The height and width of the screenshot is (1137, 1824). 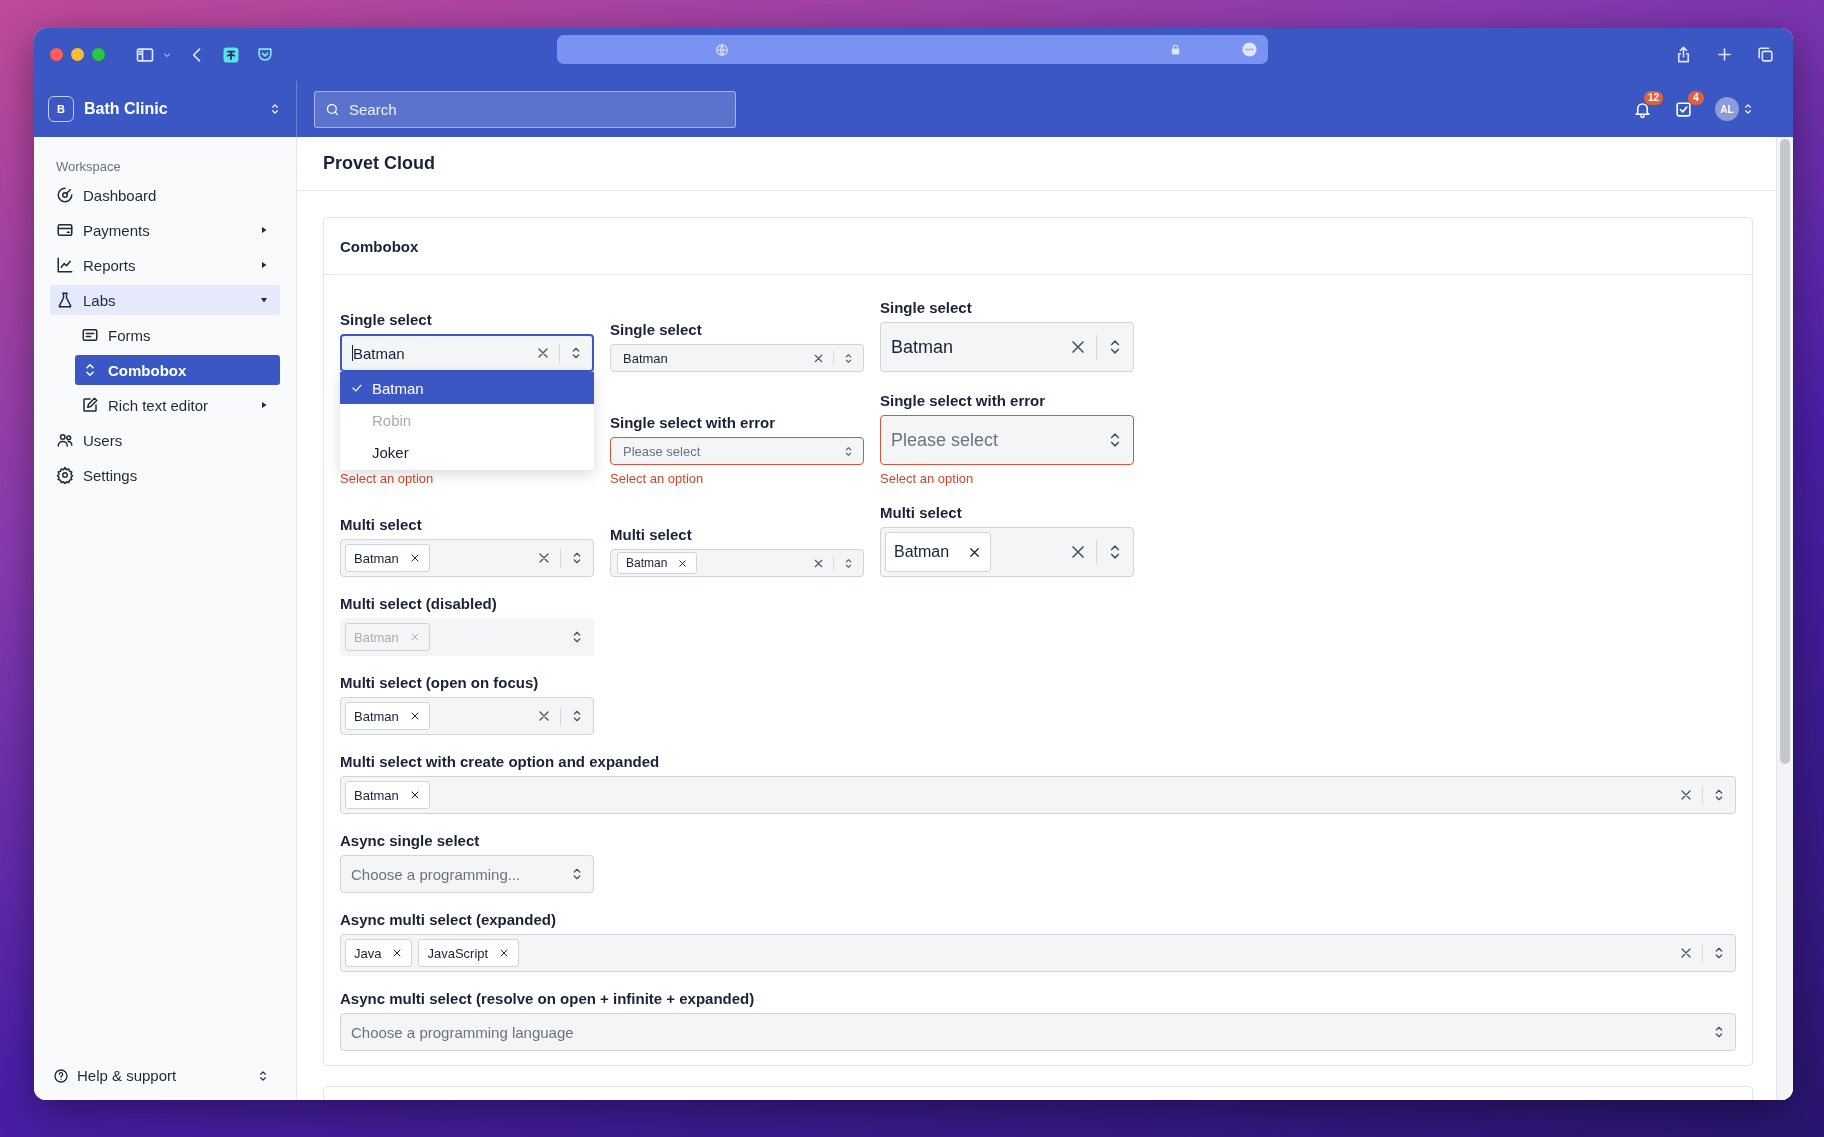 What do you see at coordinates (1038, 1032) in the screenshot?
I see `combobox: Choose a programming language` at bounding box center [1038, 1032].